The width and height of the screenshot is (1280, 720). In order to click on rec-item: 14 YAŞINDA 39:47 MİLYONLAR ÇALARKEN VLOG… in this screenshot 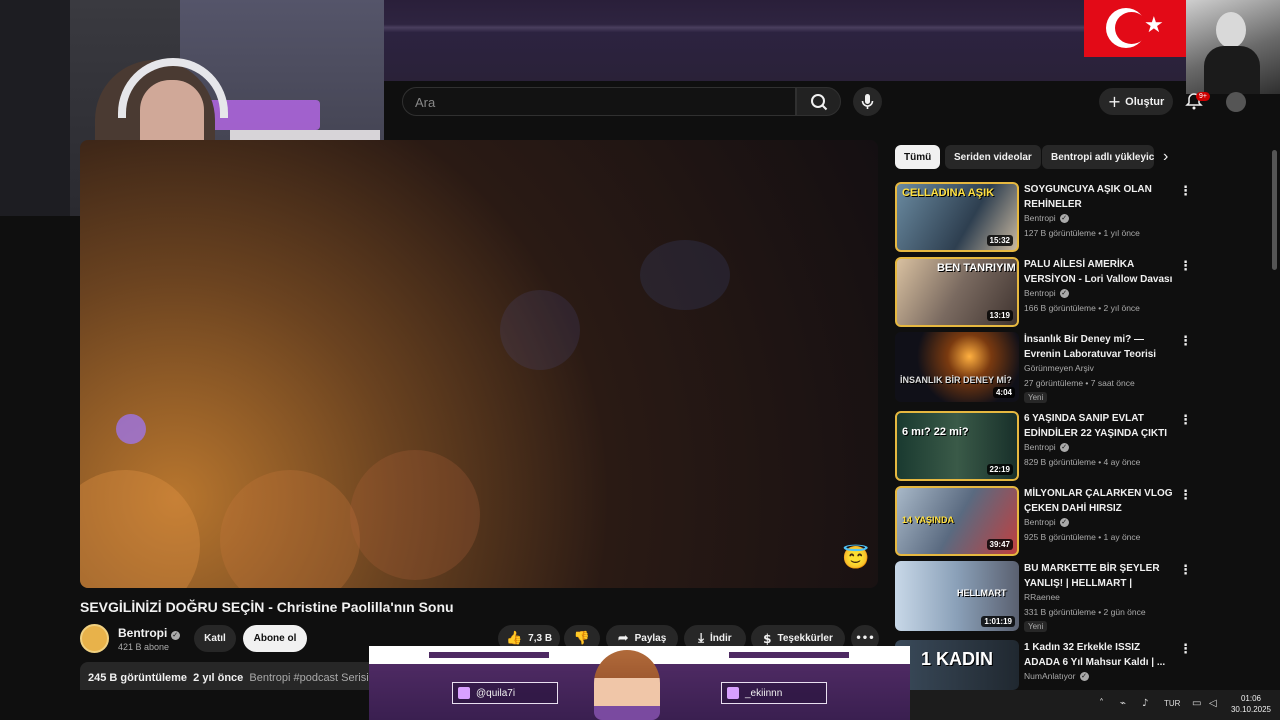, I will do `click(1045, 521)`.